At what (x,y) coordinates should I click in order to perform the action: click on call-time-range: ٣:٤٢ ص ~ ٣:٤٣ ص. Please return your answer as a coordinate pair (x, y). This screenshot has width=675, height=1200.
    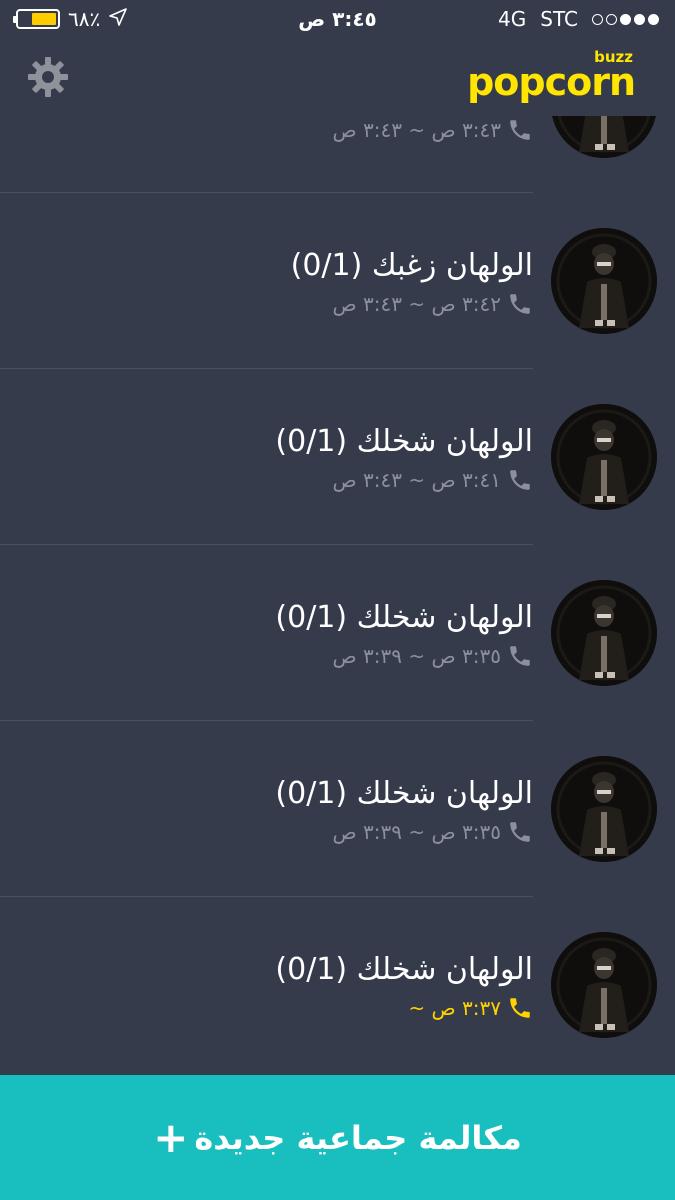
    Looking at the image, I should click on (433, 304).